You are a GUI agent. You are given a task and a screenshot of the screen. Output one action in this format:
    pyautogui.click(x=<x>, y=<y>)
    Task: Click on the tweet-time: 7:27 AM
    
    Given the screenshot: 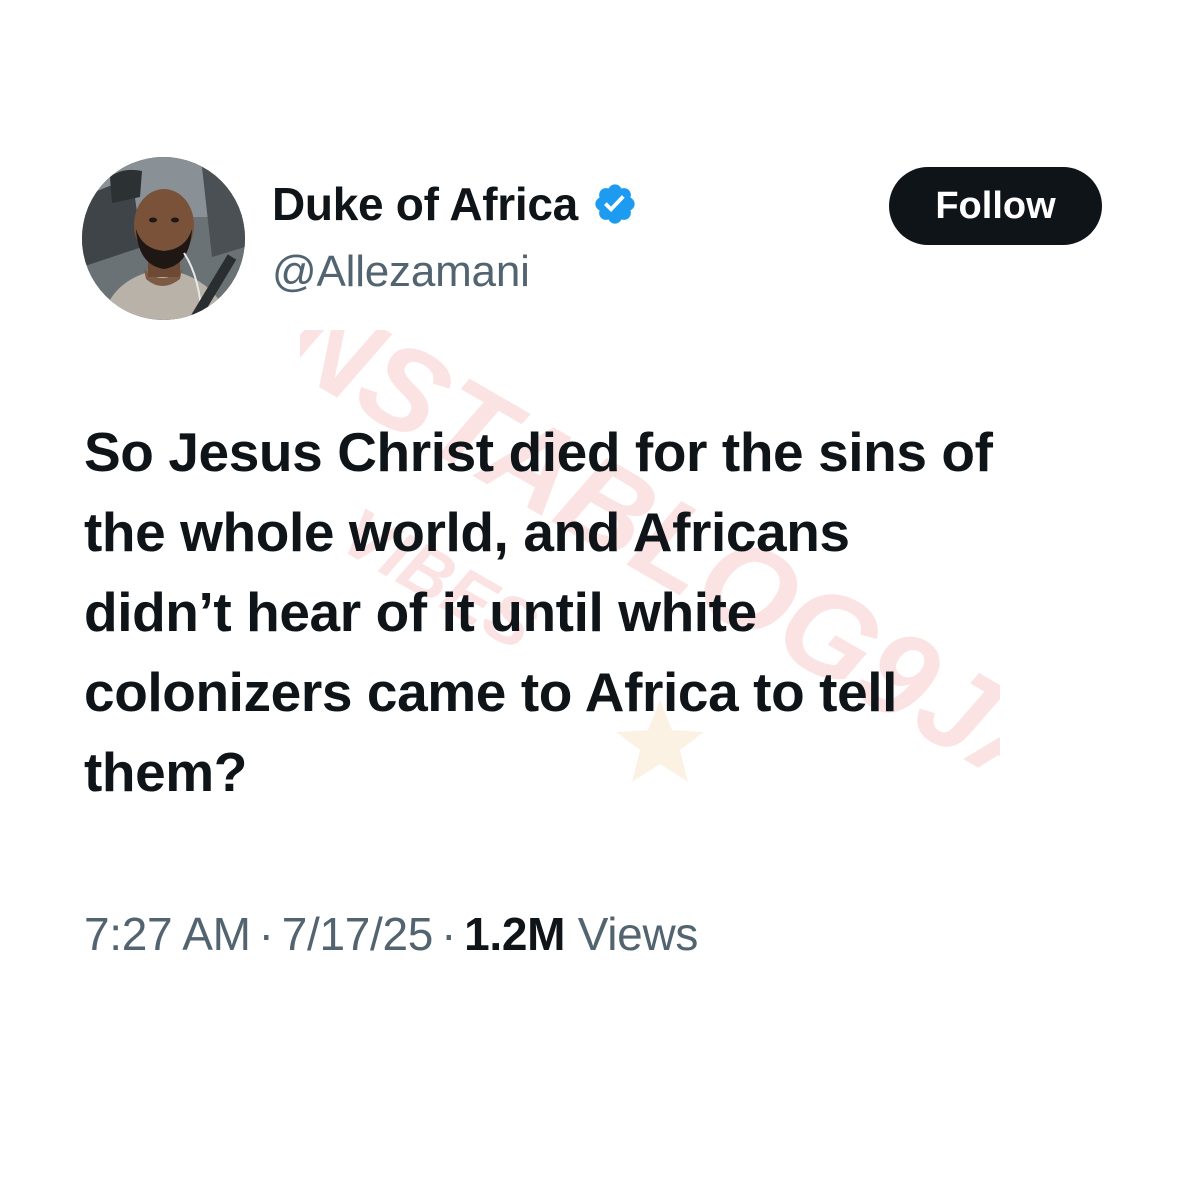 What is the action you would take?
    pyautogui.click(x=167, y=934)
    